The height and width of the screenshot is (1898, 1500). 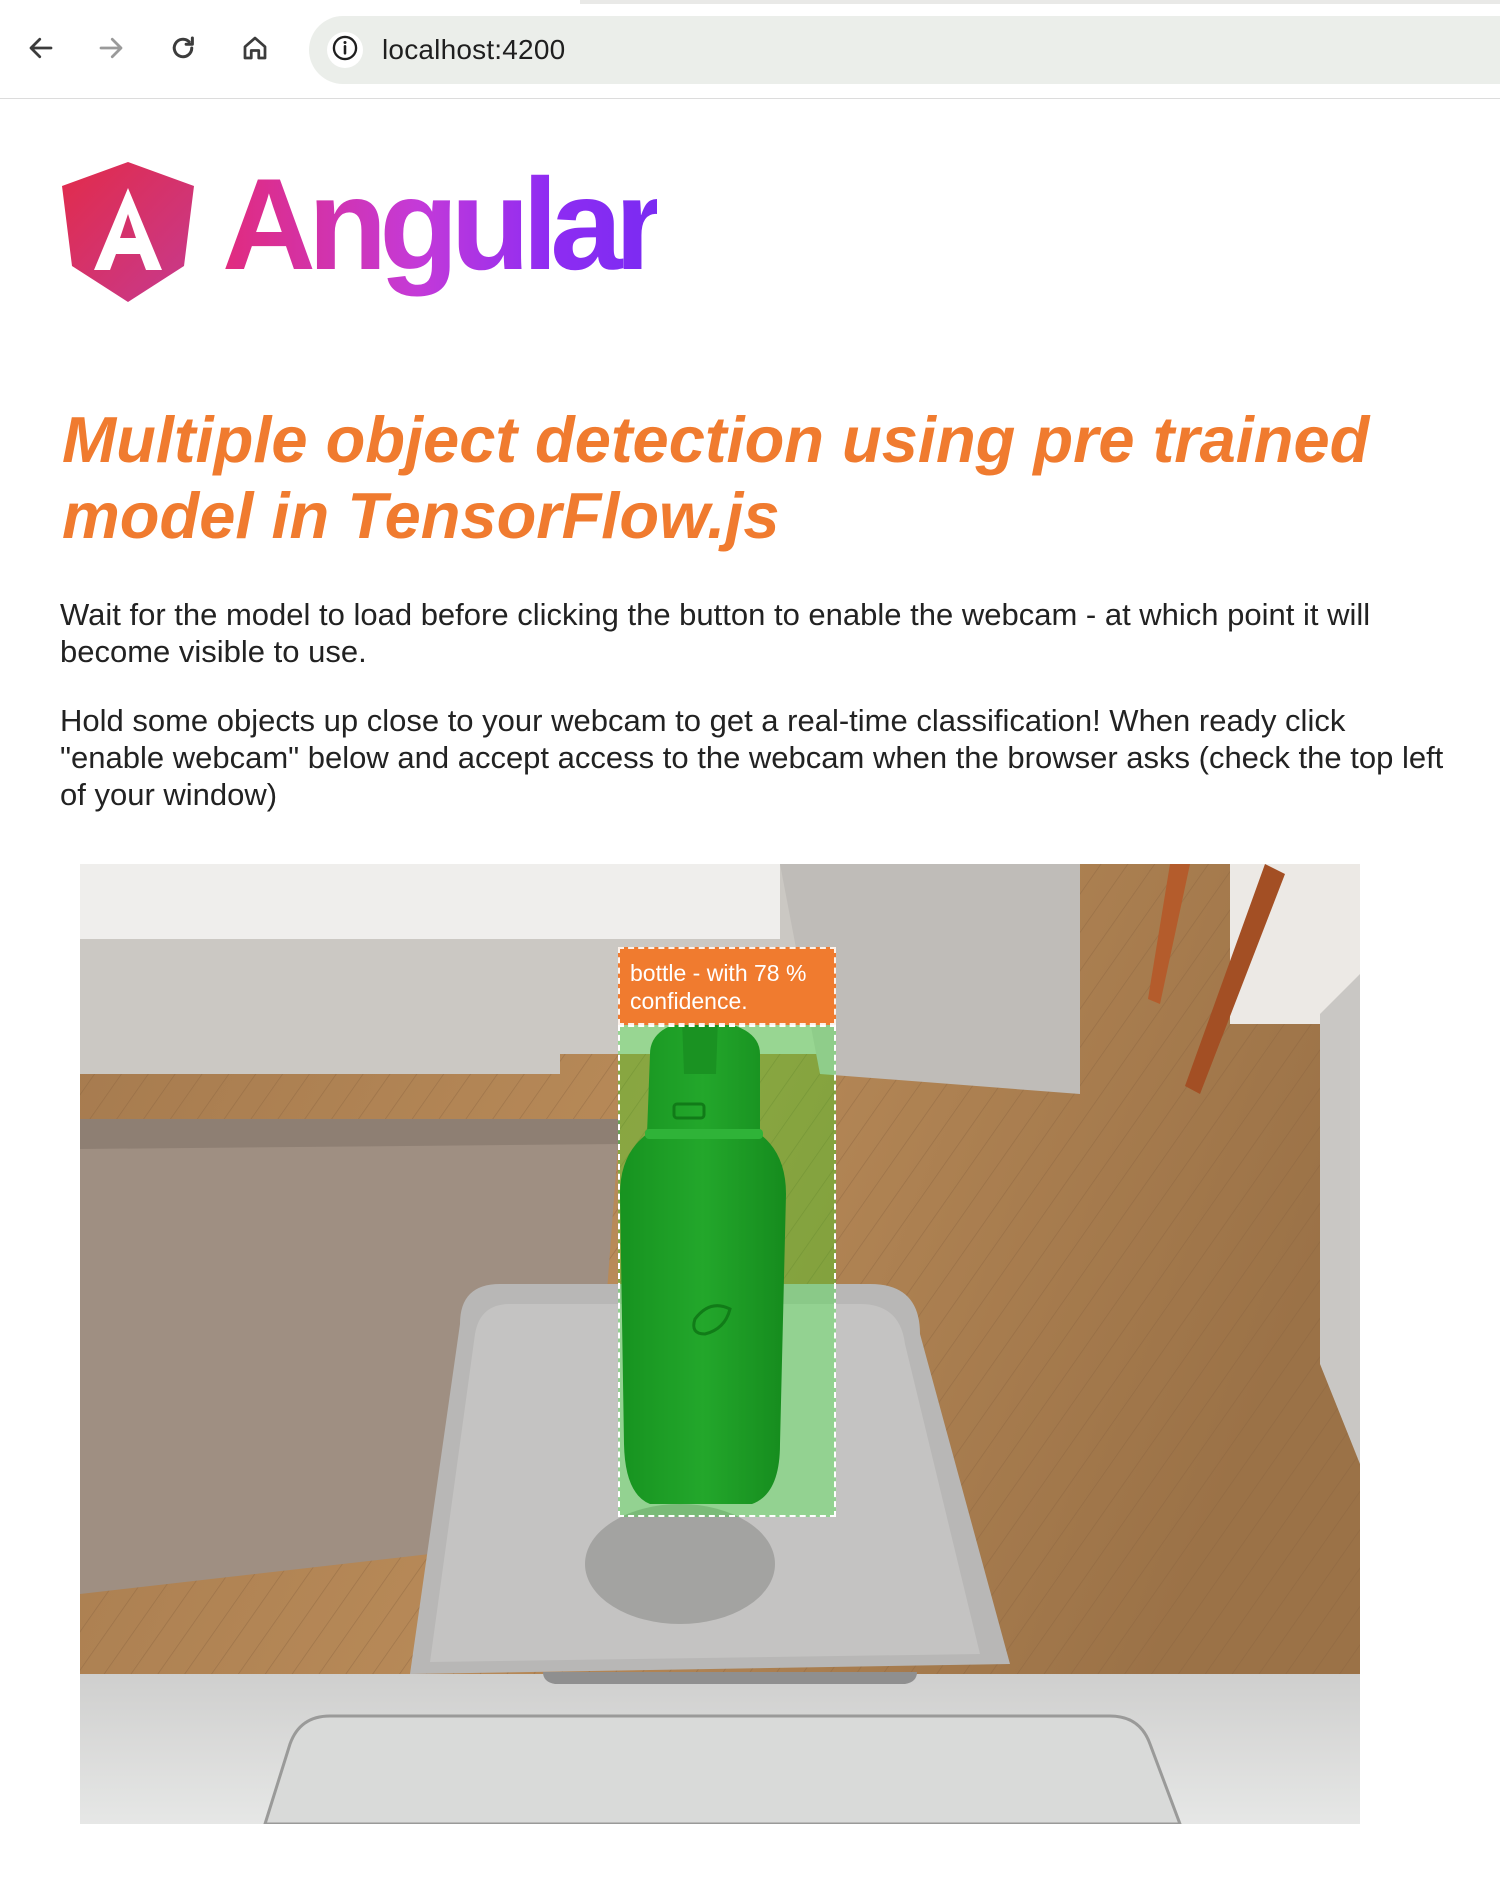 I want to click on home-icon, so click(x=255, y=50).